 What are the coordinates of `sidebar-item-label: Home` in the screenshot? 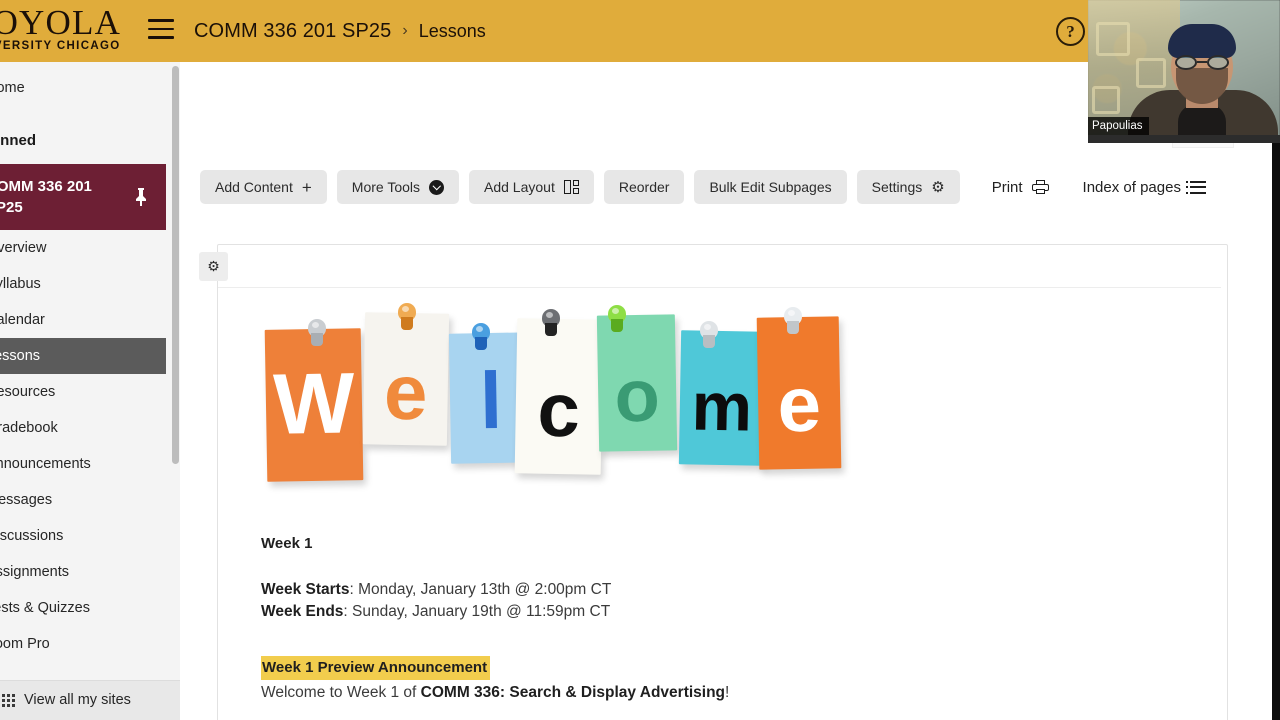 It's located at (12, 88).